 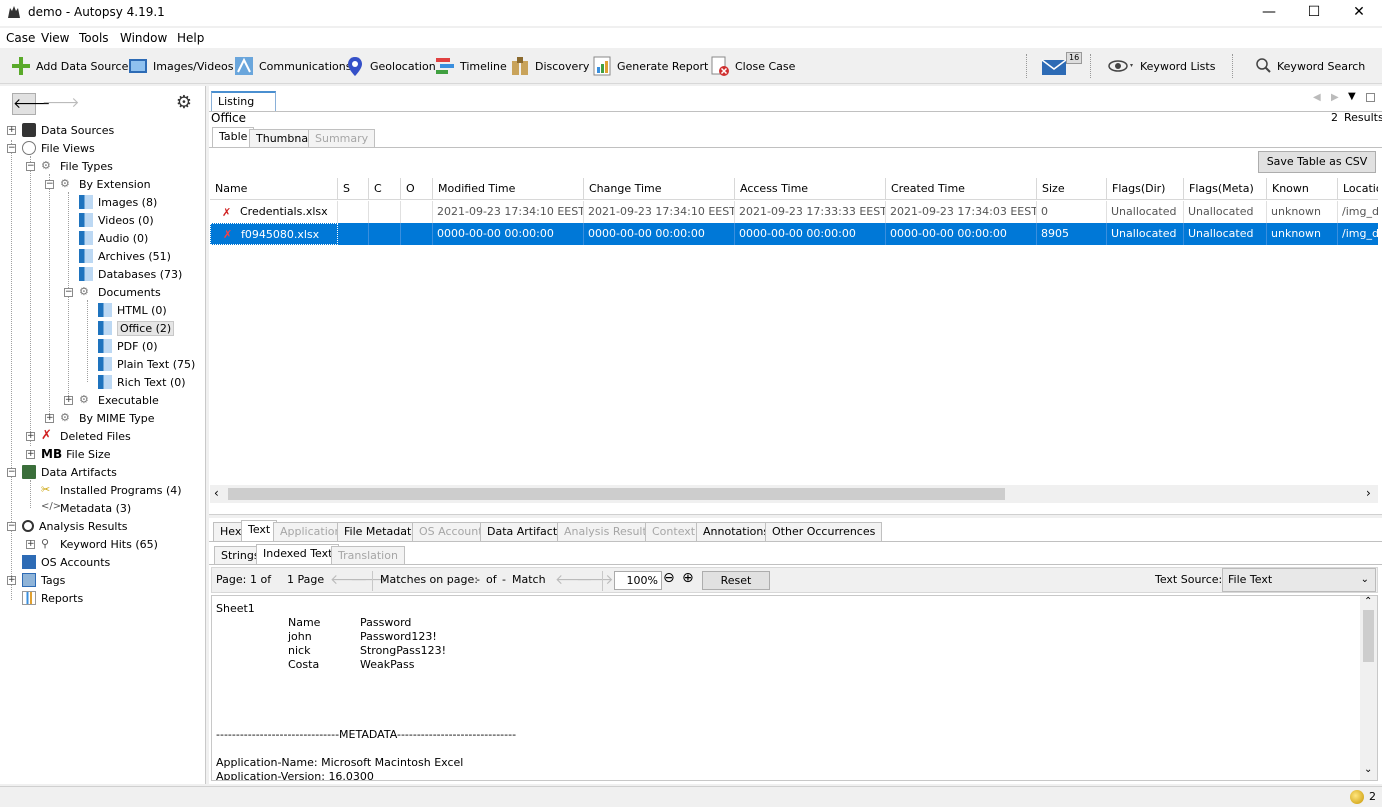 I want to click on tree-metadata: </> Metadata (3), so click(x=86, y=508).